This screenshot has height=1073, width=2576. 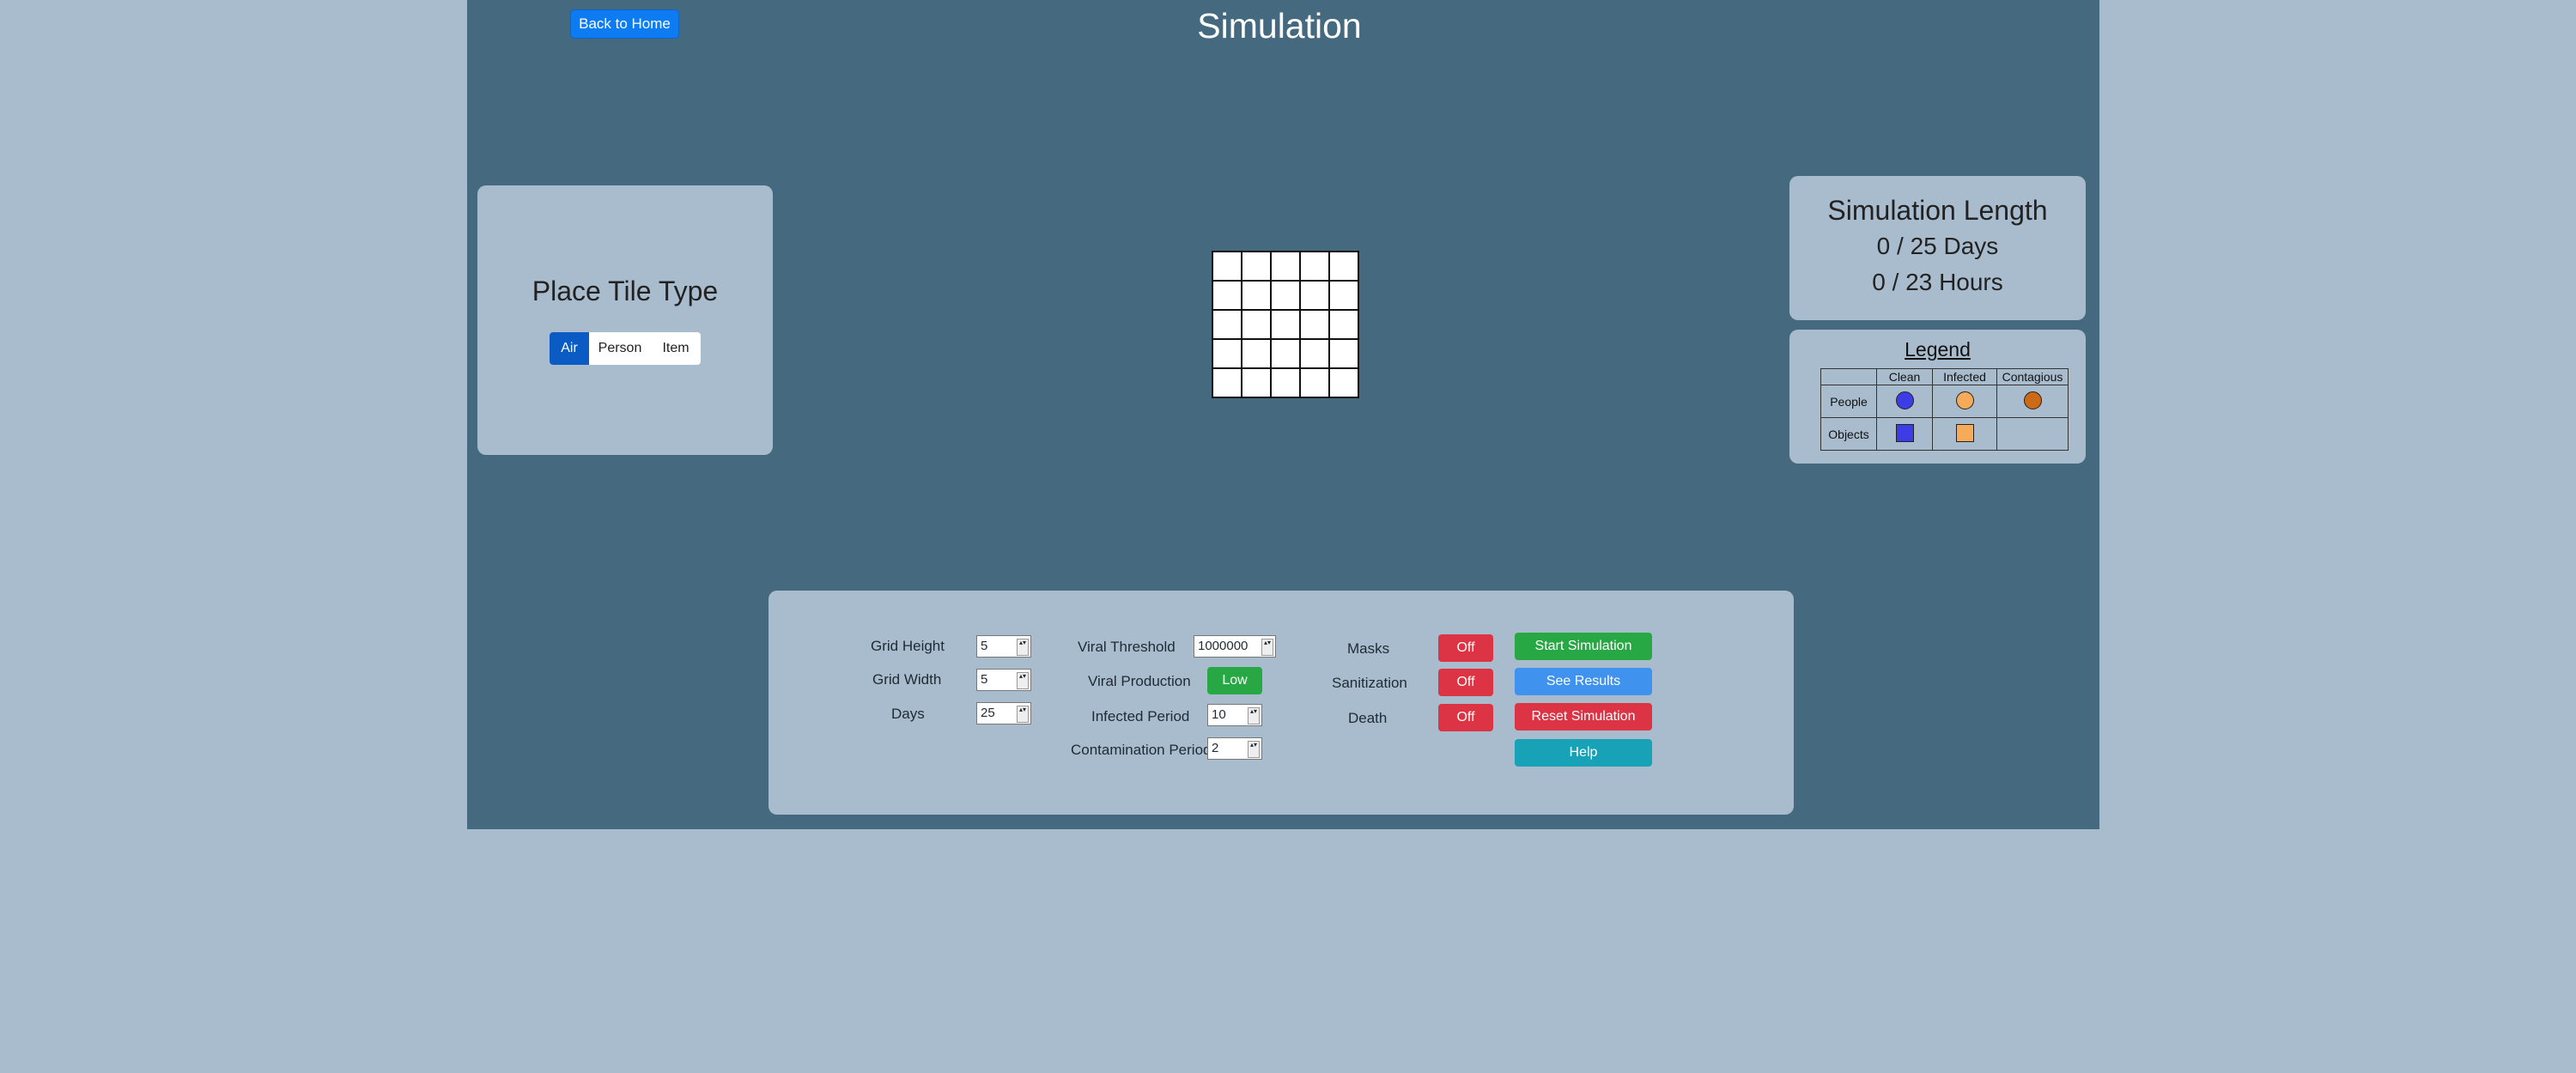 What do you see at coordinates (1583, 682) in the screenshot?
I see `see-results-button: See Results` at bounding box center [1583, 682].